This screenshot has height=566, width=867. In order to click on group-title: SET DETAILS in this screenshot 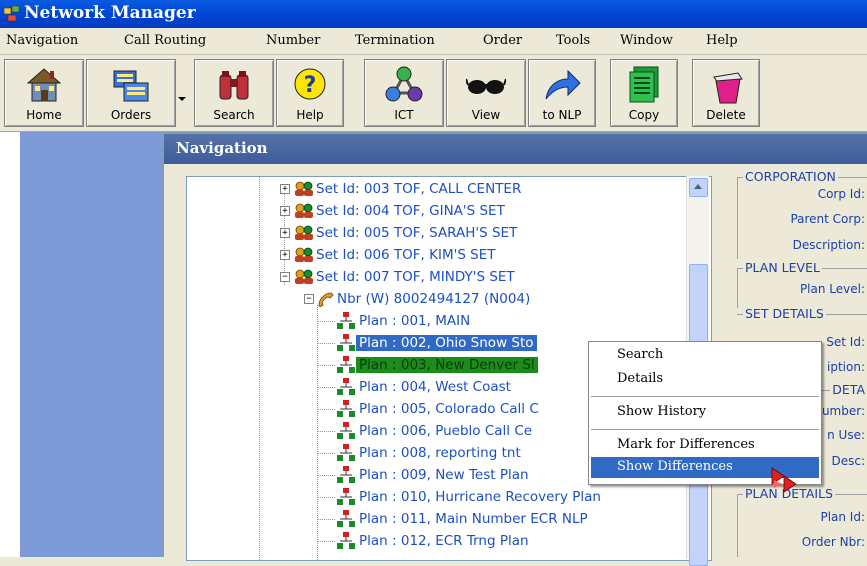, I will do `click(784, 313)`.